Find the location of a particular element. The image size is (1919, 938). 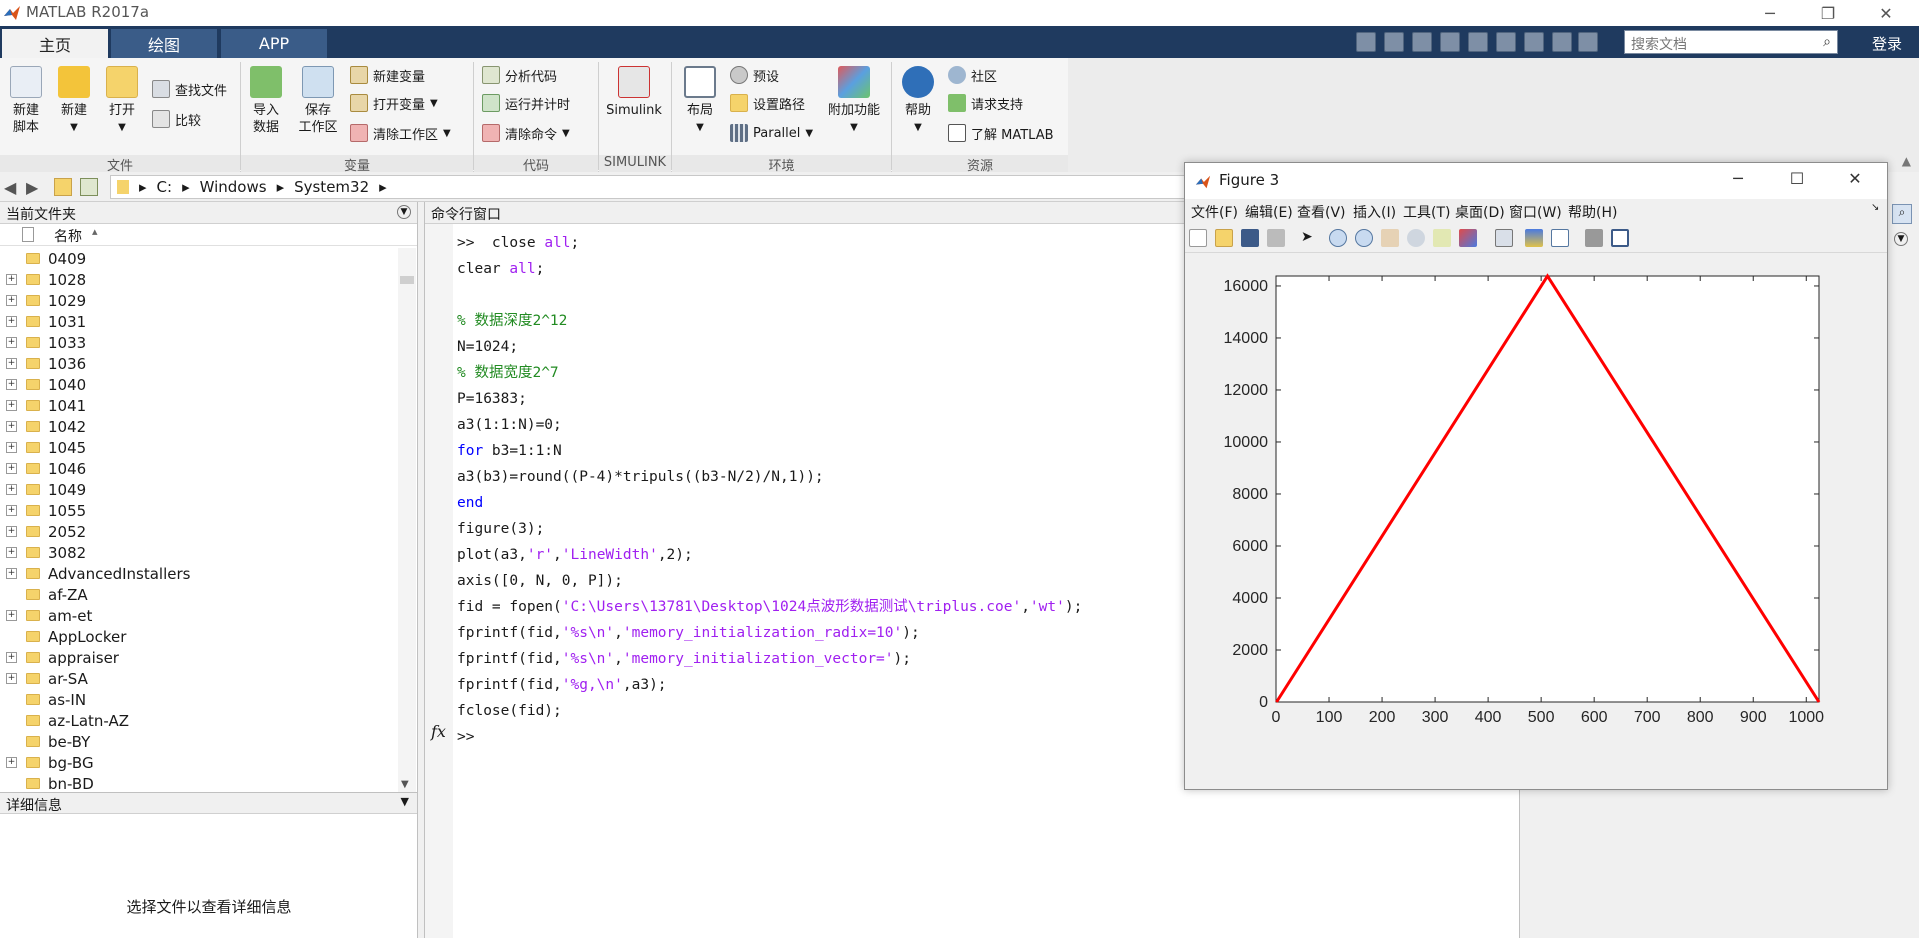

data-cursor-icon is located at coordinates (1442, 238).